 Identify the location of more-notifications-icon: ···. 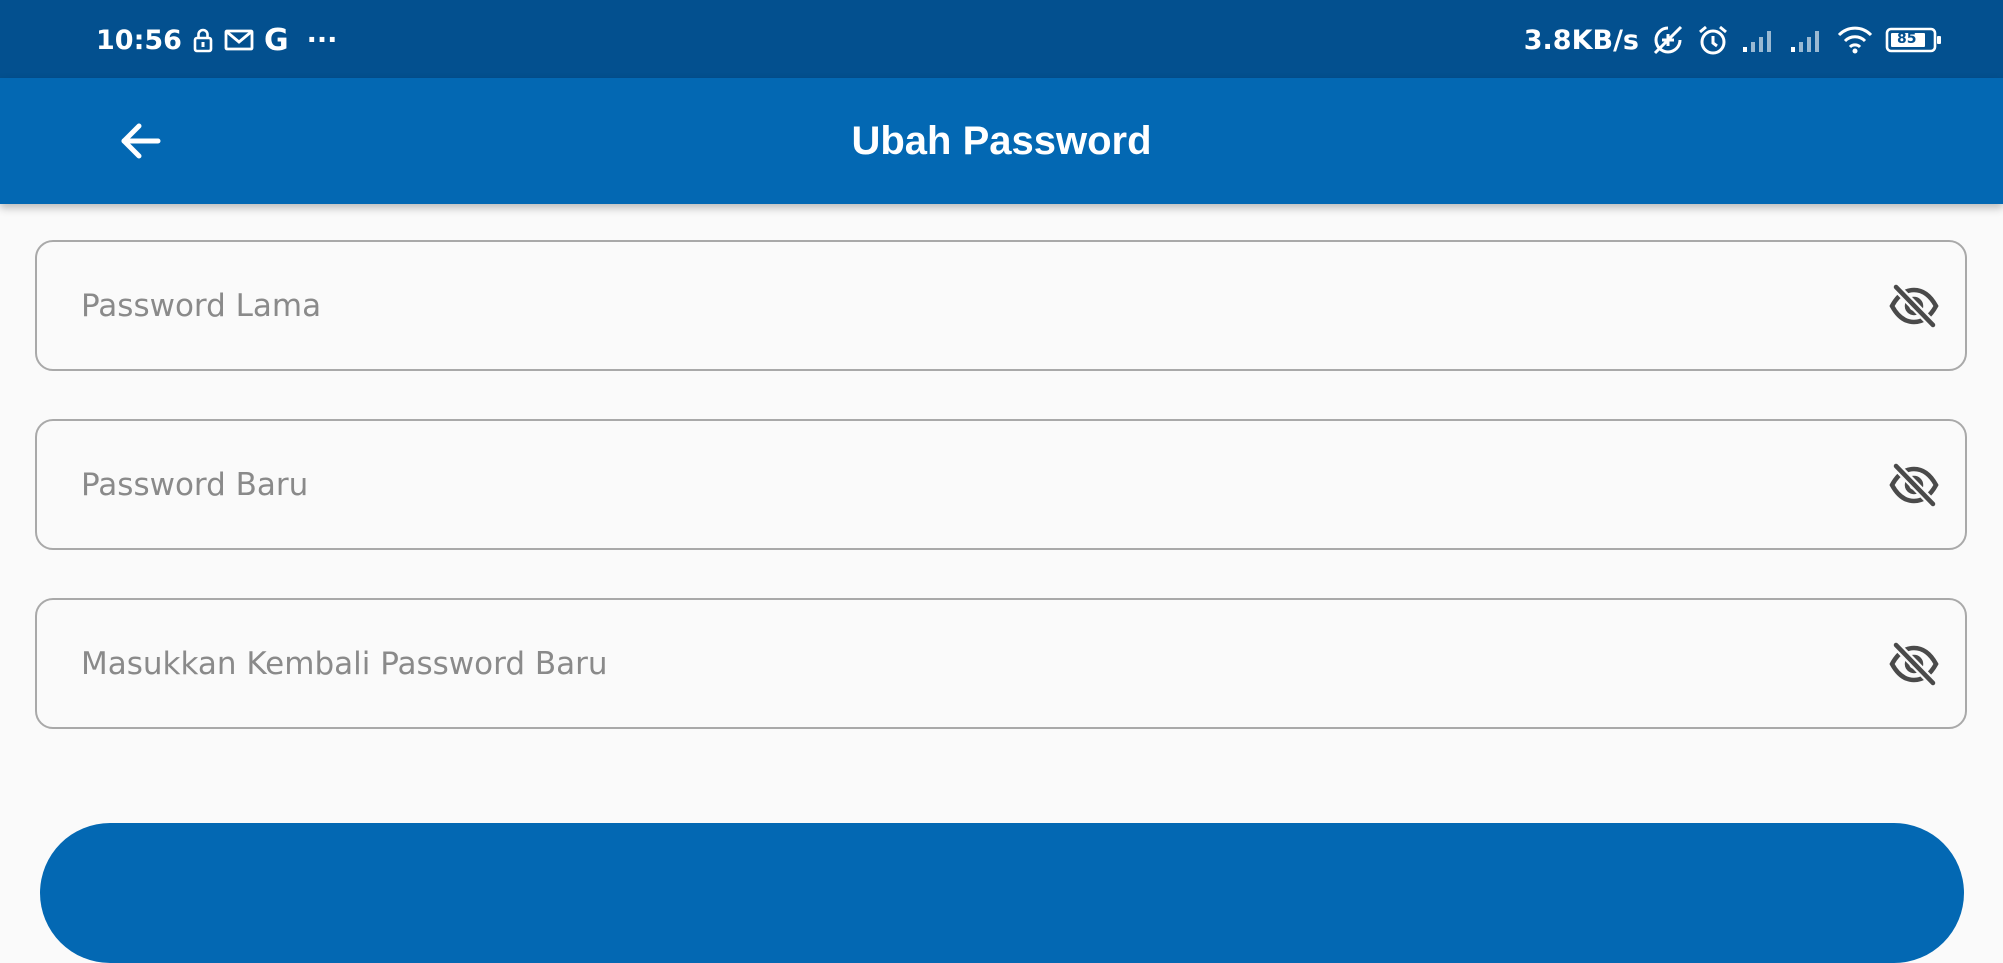
(322, 40).